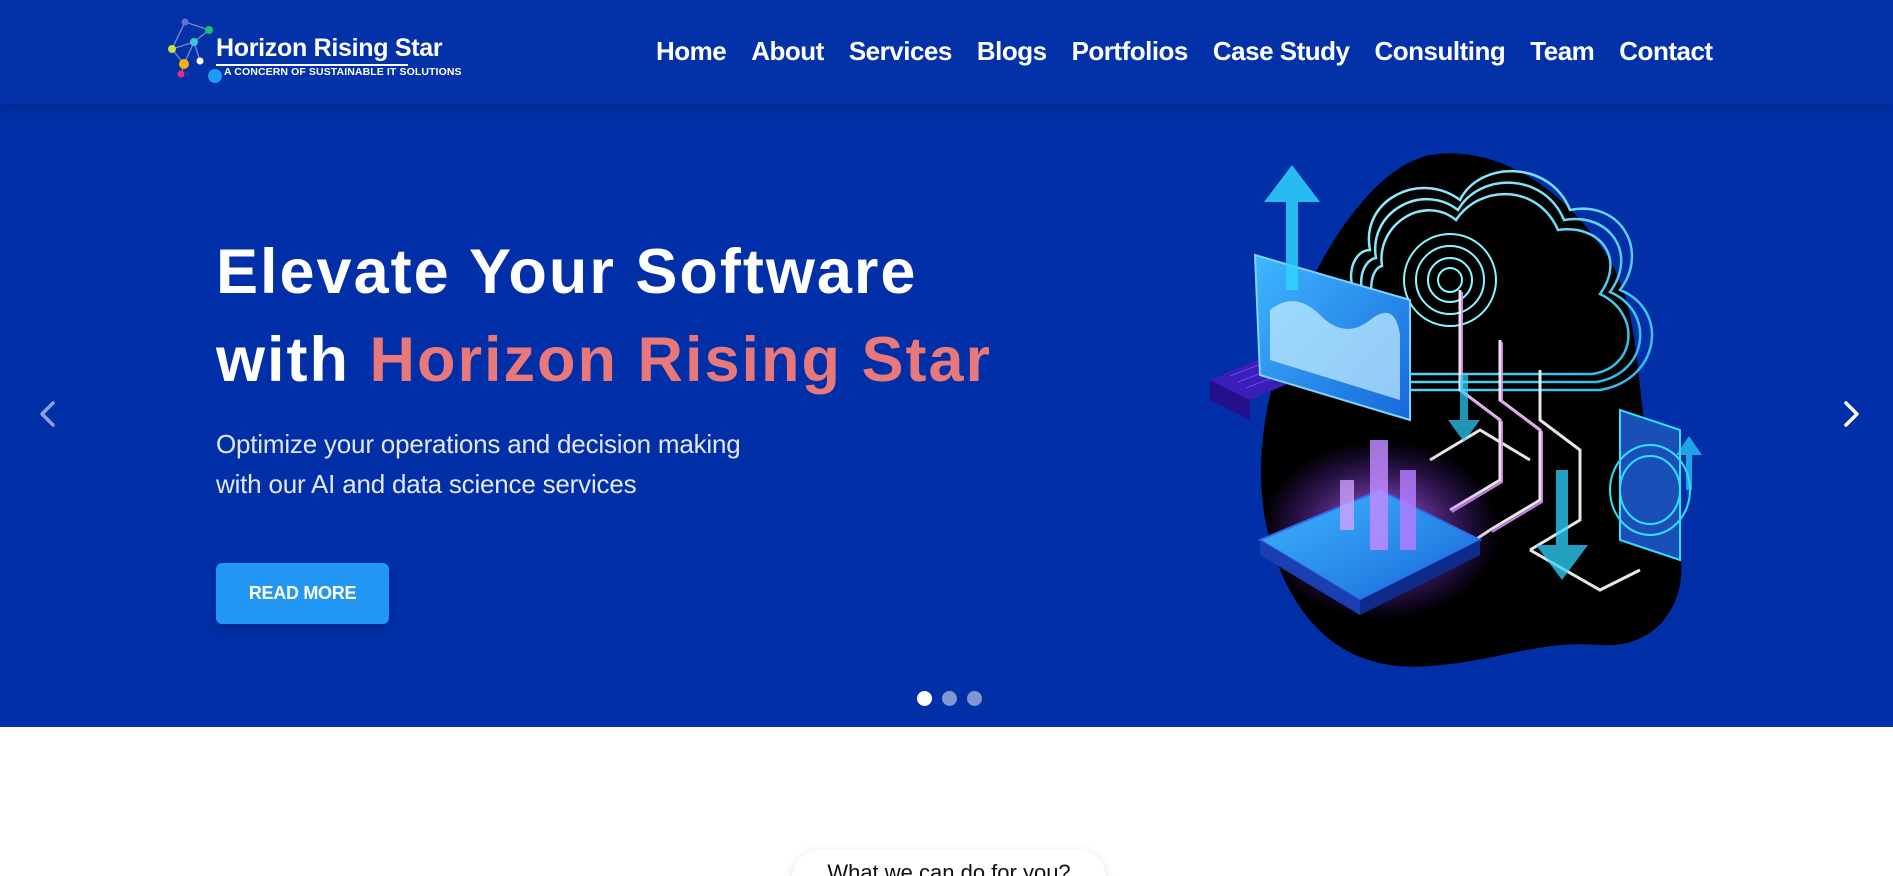 This screenshot has width=1893, height=876. I want to click on nav-item-team: Team, so click(1562, 51).